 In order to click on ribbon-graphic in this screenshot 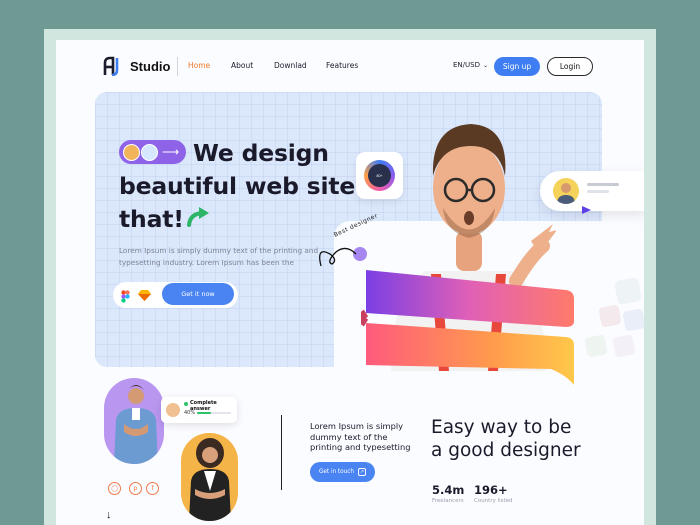, I will do `click(467, 327)`.